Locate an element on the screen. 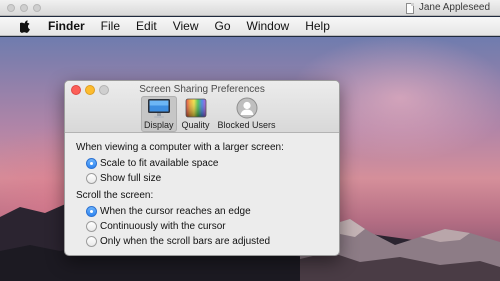 This screenshot has width=500, height=281. menu-bar: Finder File Edit View Go Window Help is located at coordinates (250, 26).